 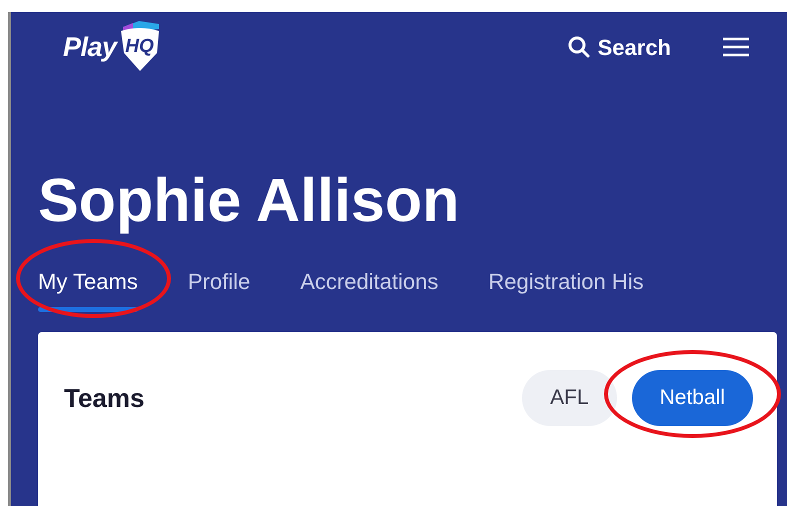 What do you see at coordinates (579, 47) in the screenshot?
I see `search-icon` at bounding box center [579, 47].